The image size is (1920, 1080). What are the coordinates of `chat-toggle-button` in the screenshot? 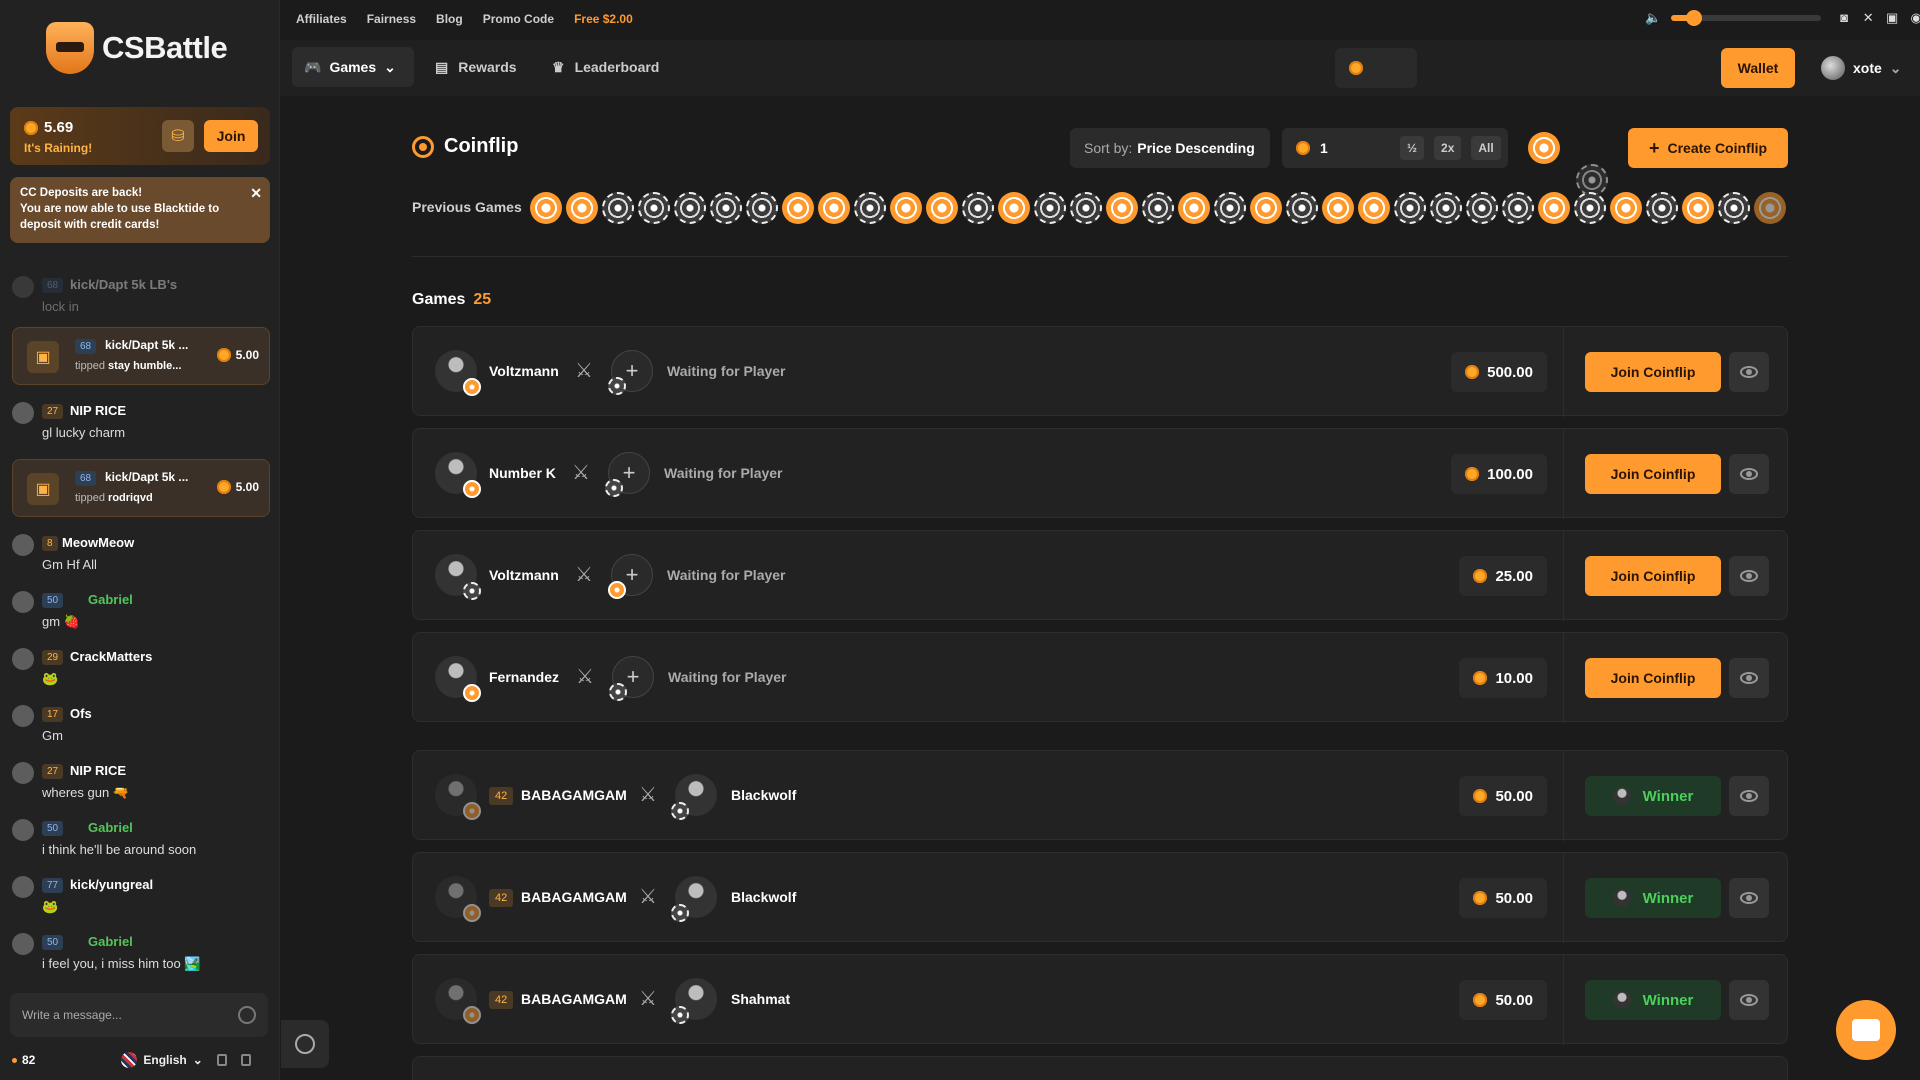 It's located at (305, 1044).